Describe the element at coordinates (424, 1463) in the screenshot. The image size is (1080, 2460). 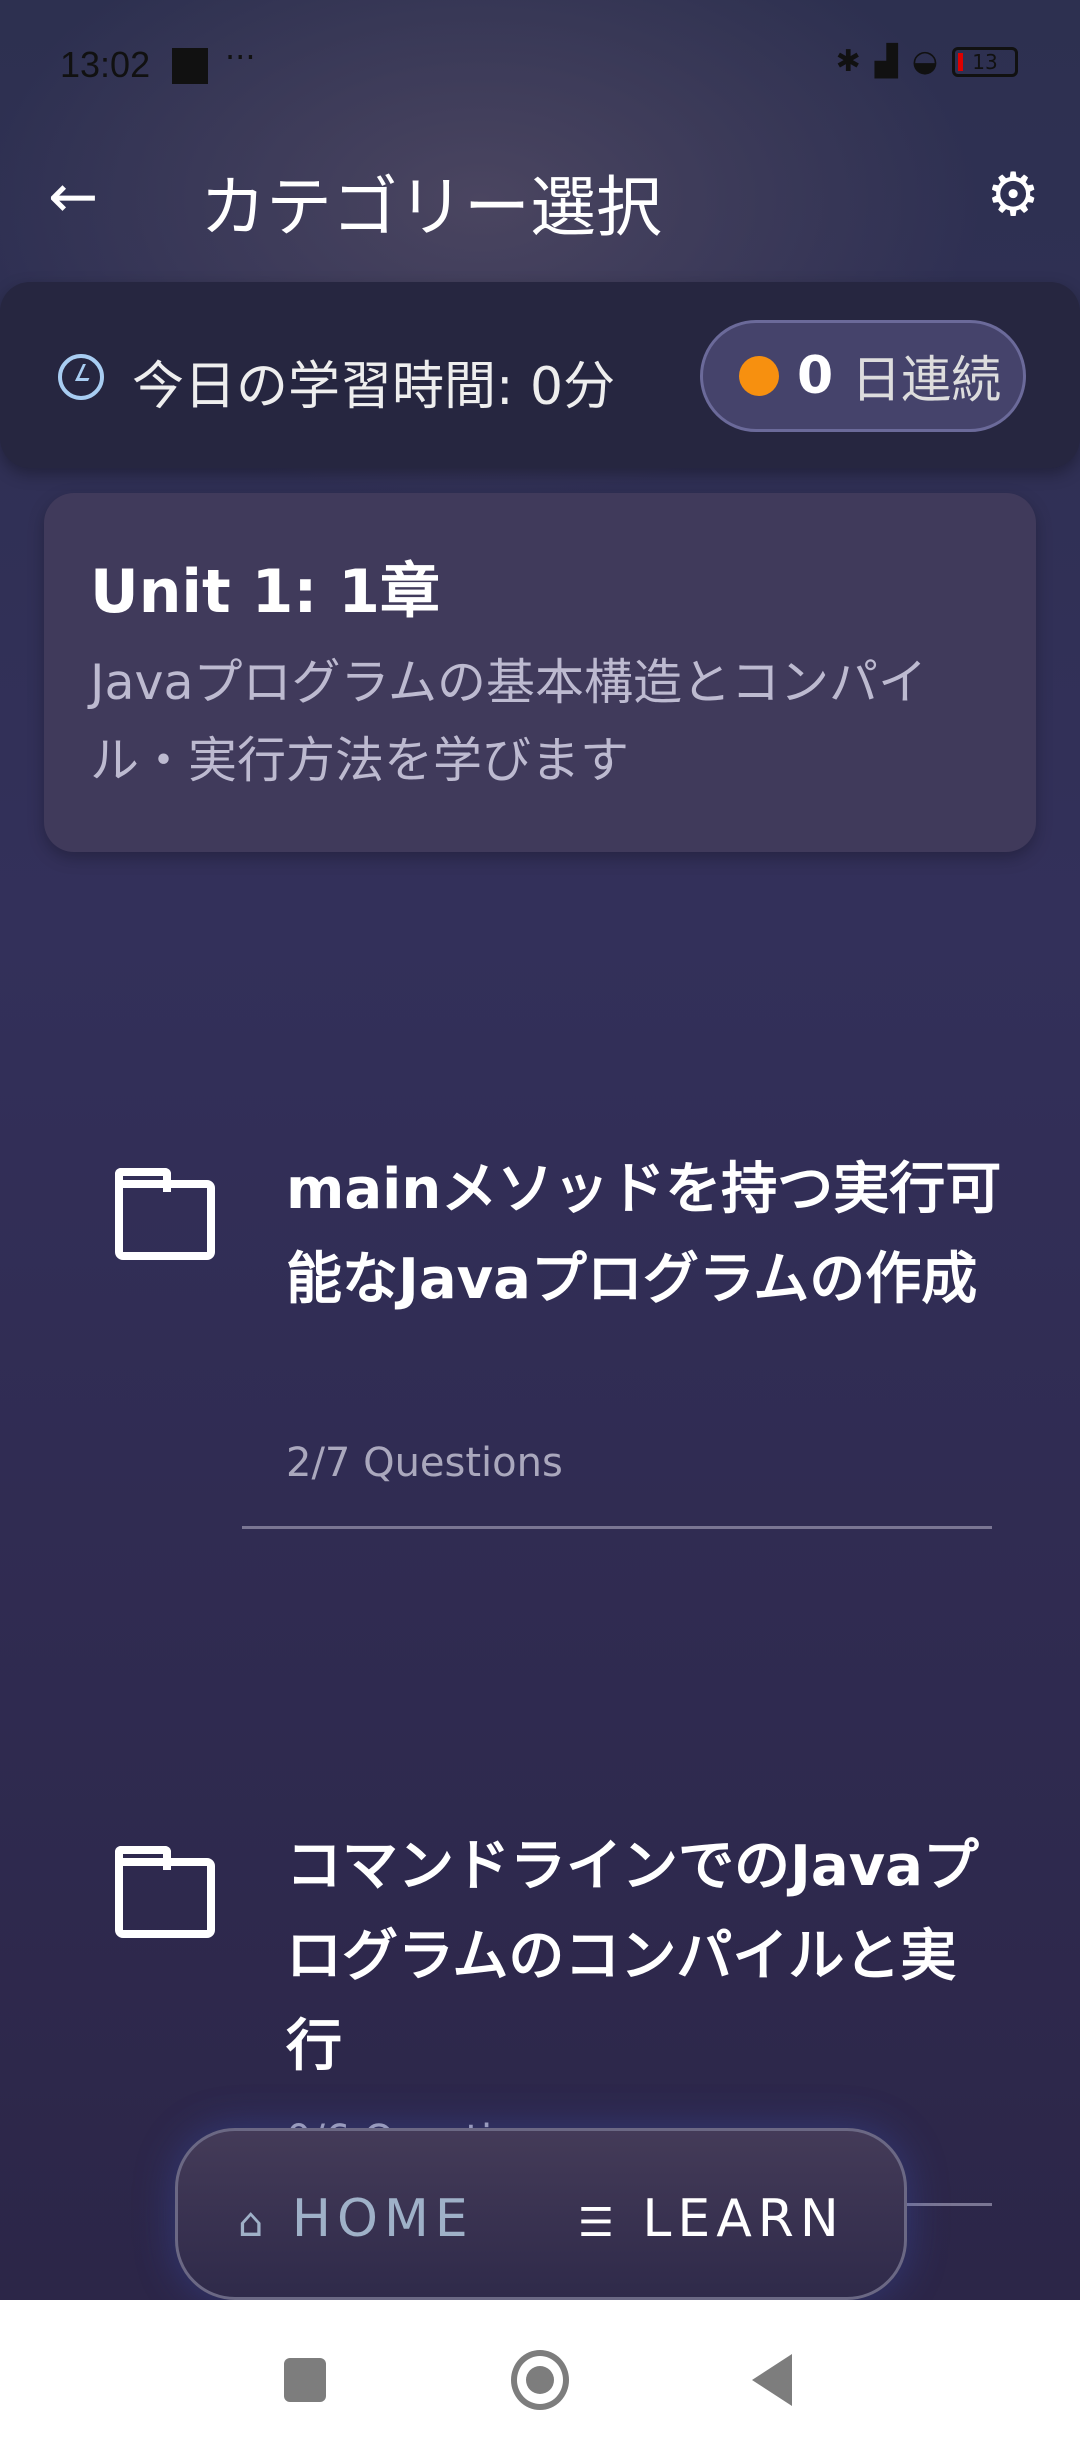
I see `category-progress: 2/7 Questions` at that location.